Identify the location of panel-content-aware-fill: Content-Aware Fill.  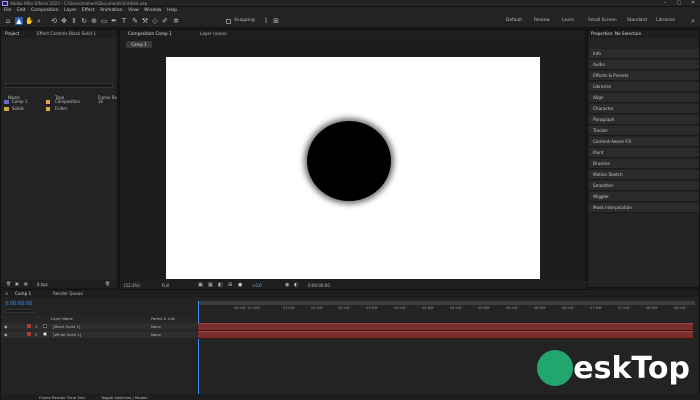
(644, 142).